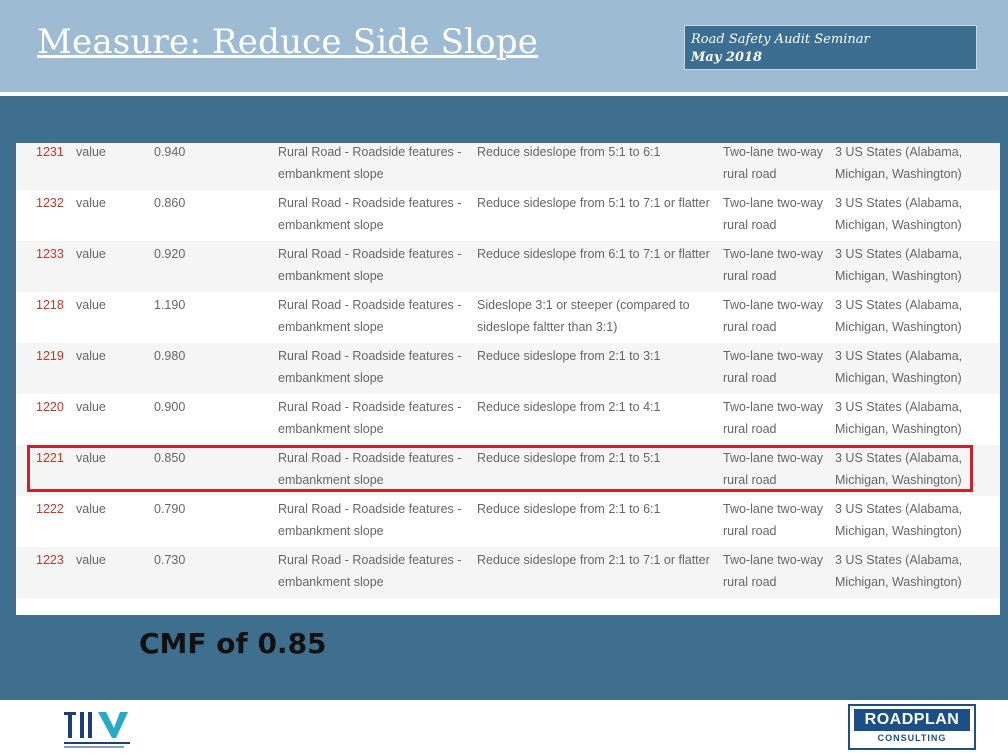  What do you see at coordinates (569, 356) in the screenshot?
I see `cmf-description: Reduce sideslope from 2:1 to 3:1` at bounding box center [569, 356].